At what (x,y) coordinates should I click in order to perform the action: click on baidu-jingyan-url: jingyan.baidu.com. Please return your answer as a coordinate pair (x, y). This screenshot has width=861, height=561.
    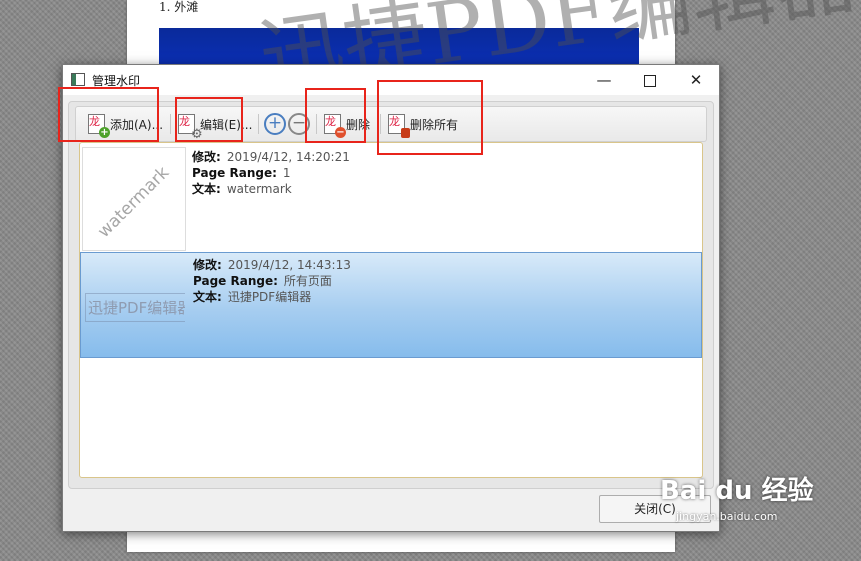
    Looking at the image, I should click on (727, 516).